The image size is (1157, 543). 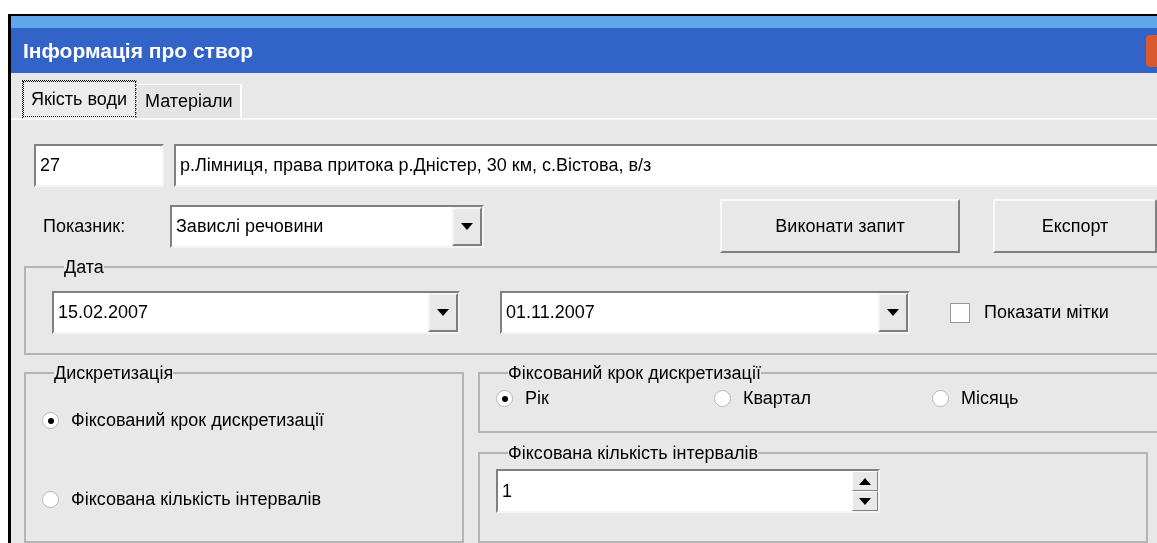 What do you see at coordinates (840, 226) in the screenshot?
I see `query-button: Виконати запит` at bounding box center [840, 226].